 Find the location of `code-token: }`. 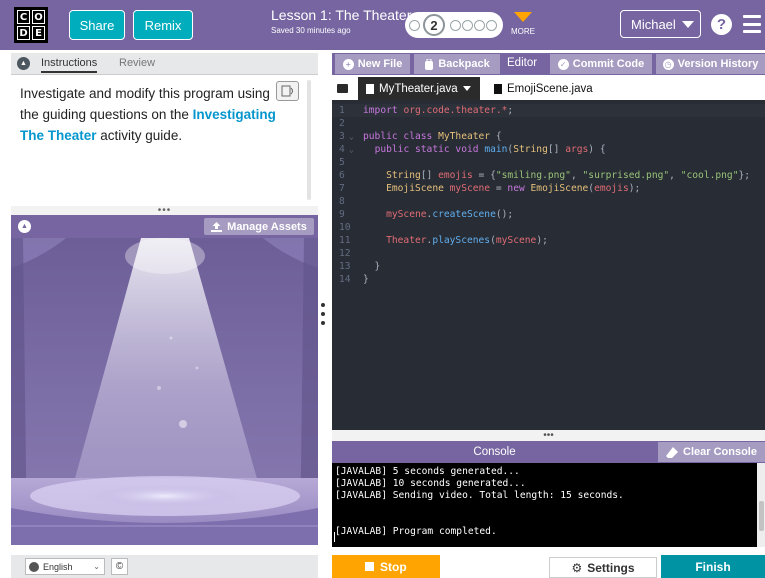

code-token: } is located at coordinates (366, 279).